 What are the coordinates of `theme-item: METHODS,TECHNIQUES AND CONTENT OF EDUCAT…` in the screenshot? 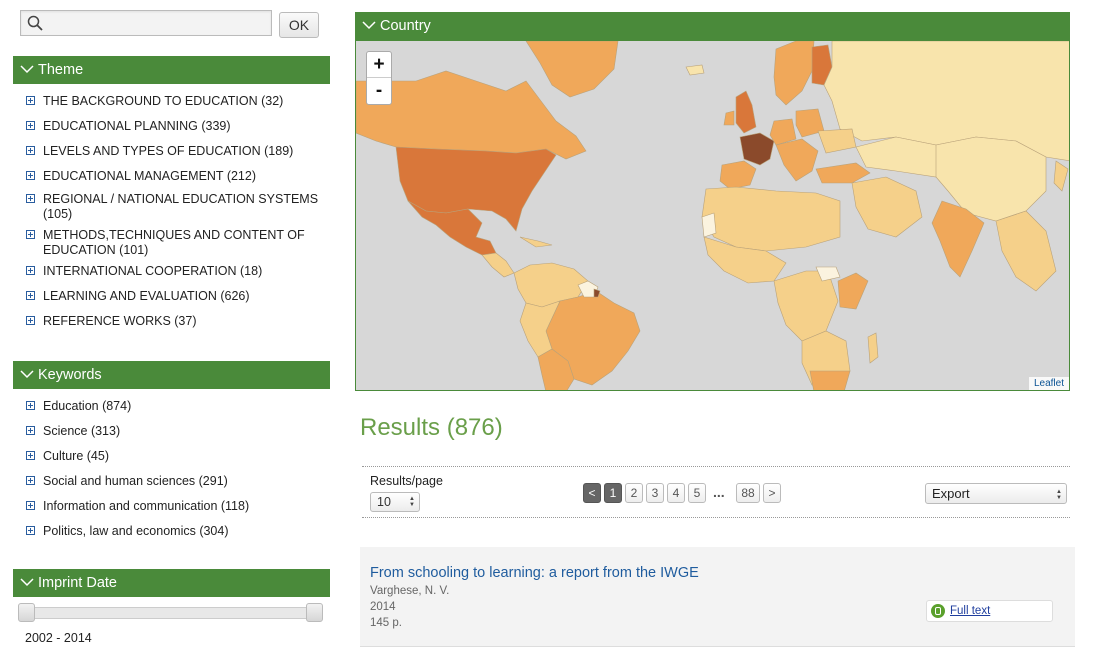 It's located at (176, 246).